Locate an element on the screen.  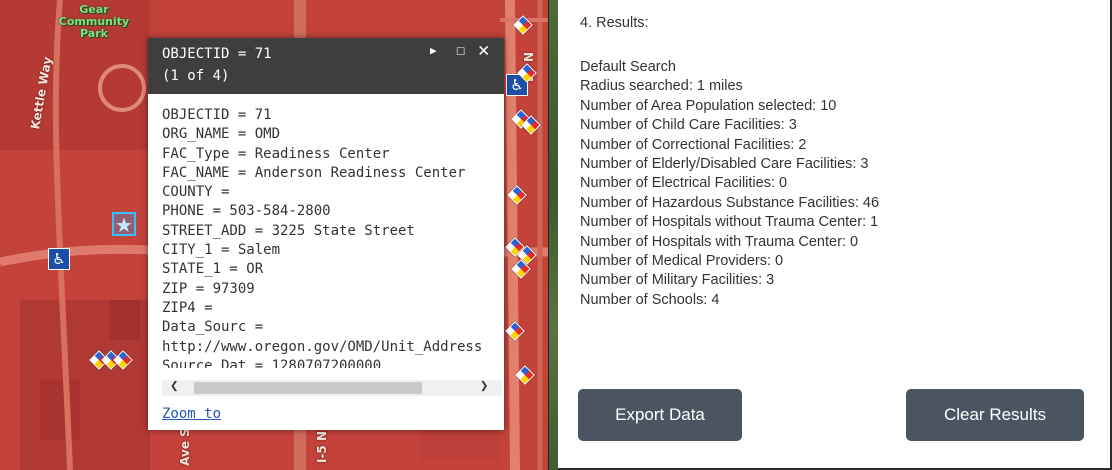
result-line: Number of Correctional Facilities: 2 is located at coordinates (693, 144).